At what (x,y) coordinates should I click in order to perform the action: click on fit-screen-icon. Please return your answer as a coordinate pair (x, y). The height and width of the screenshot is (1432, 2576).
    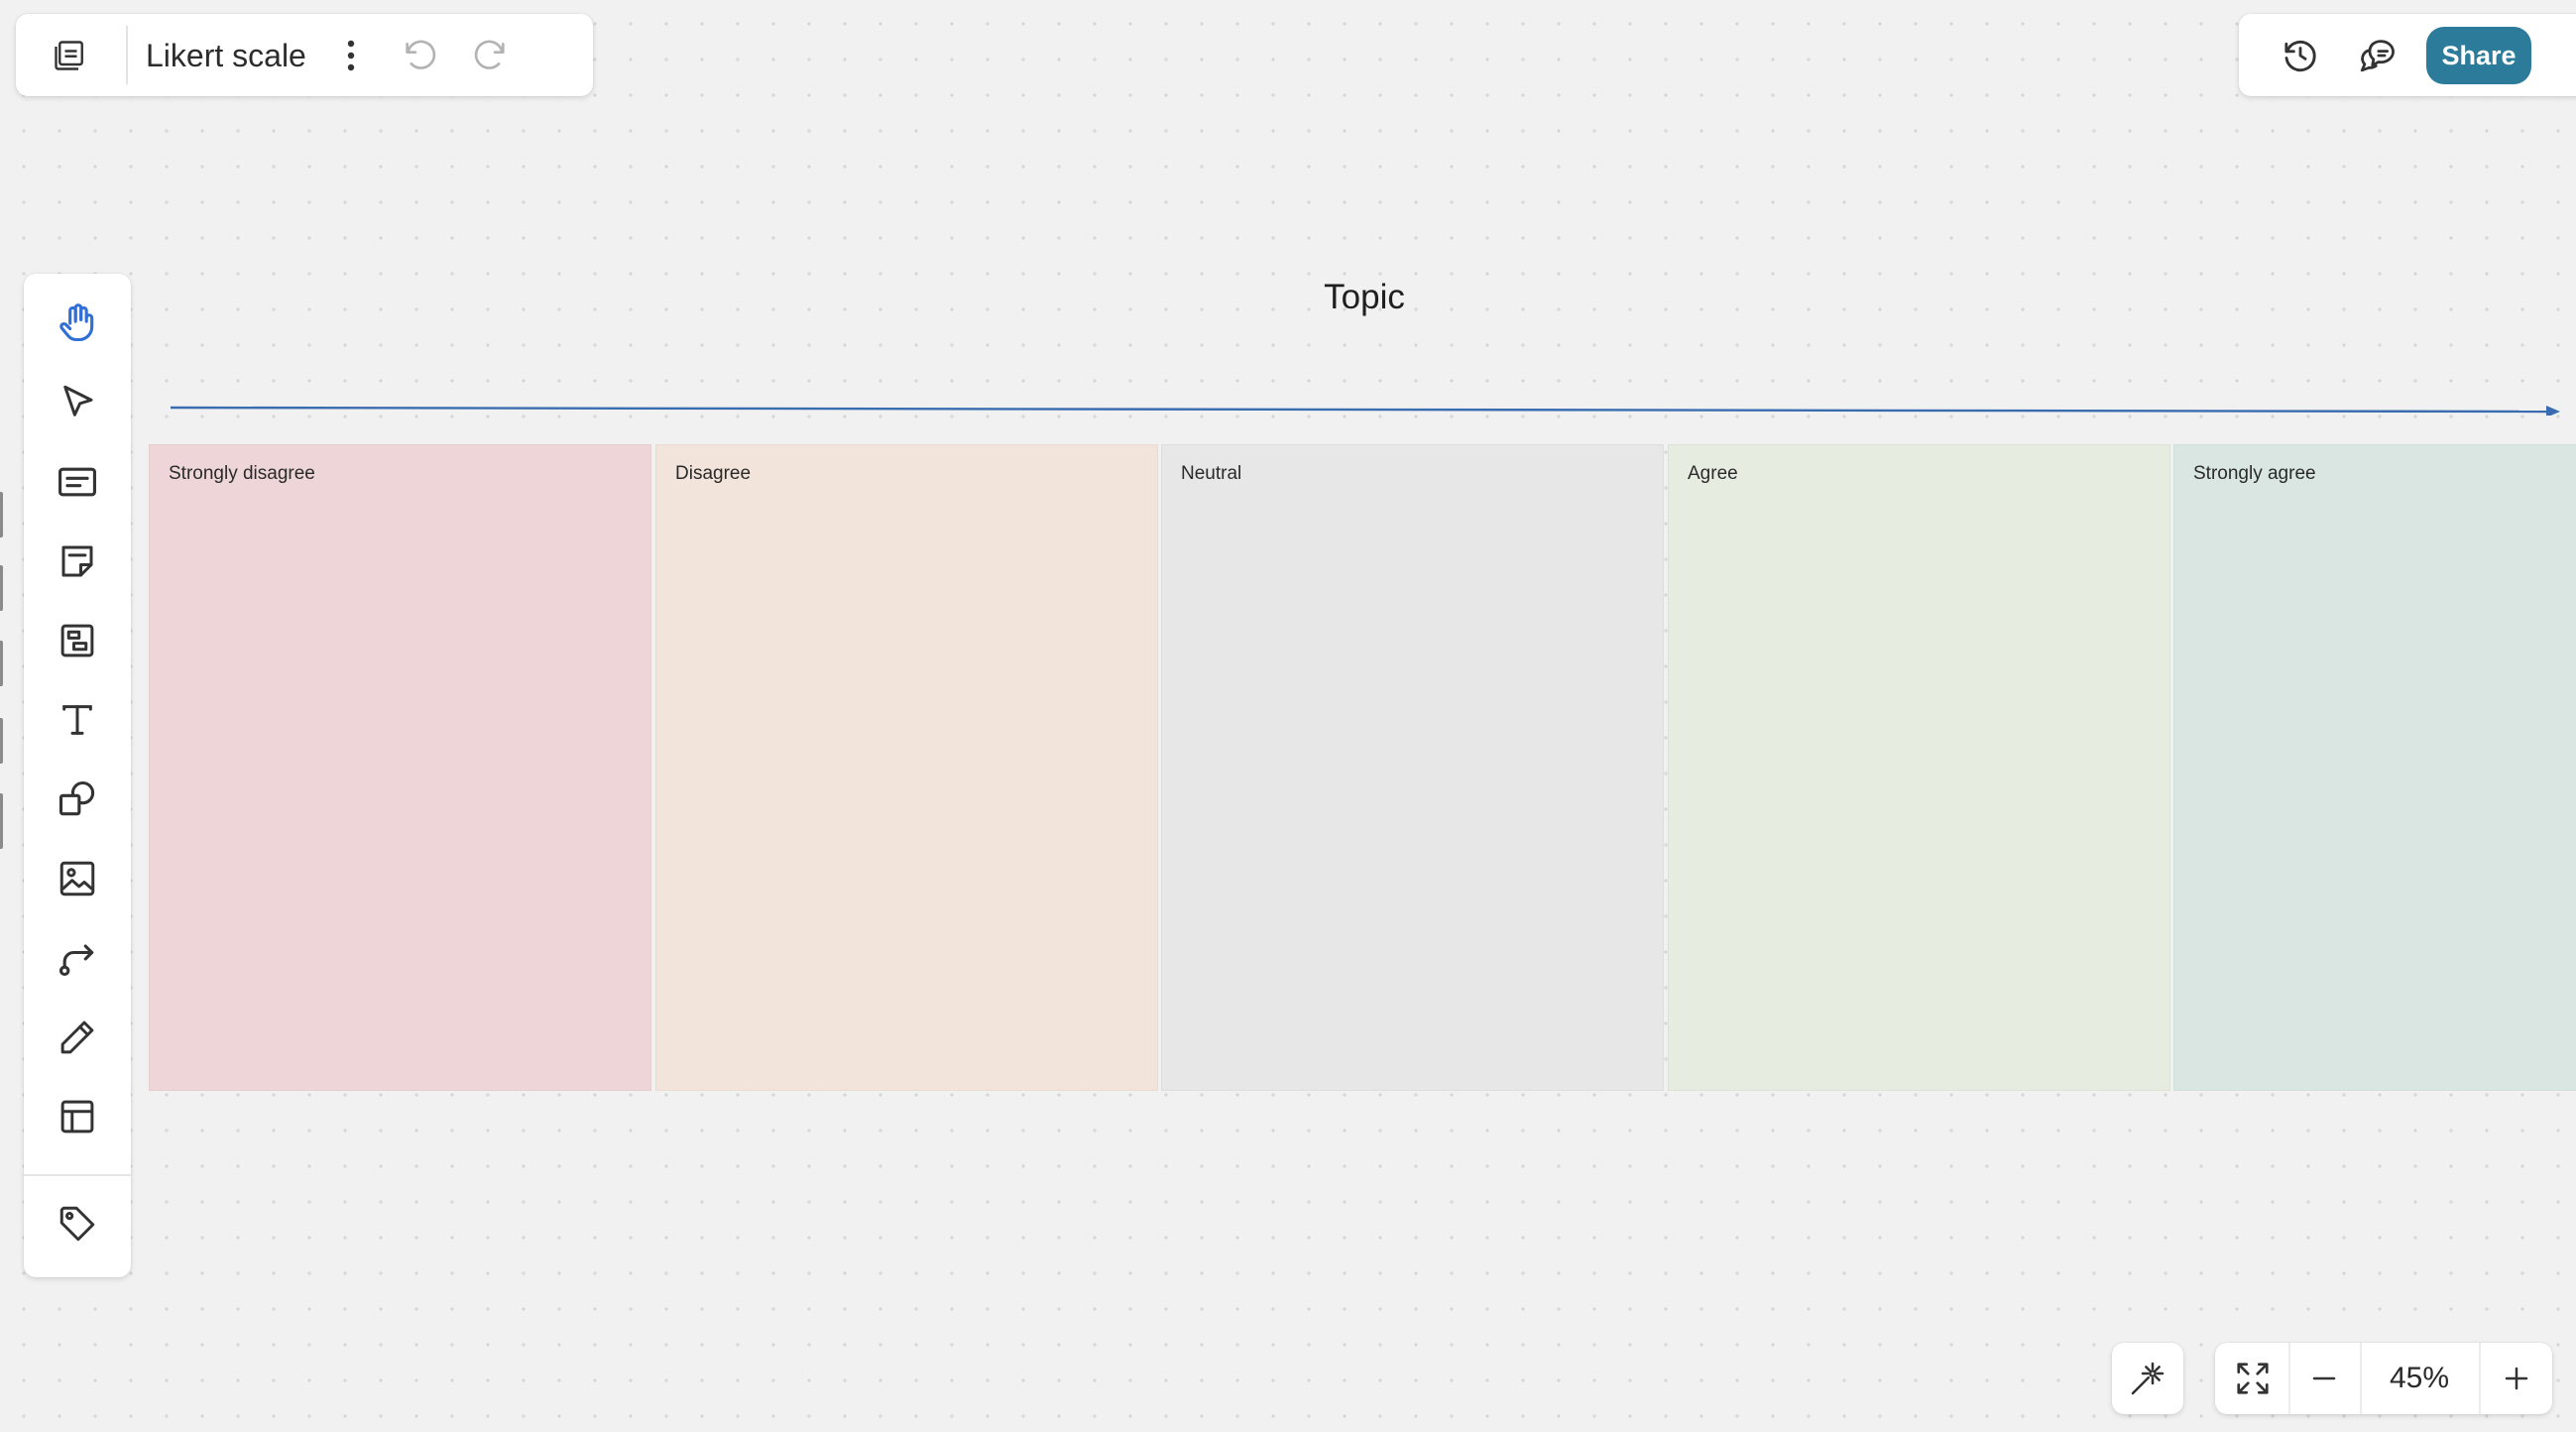
    Looking at the image, I should click on (2253, 1378).